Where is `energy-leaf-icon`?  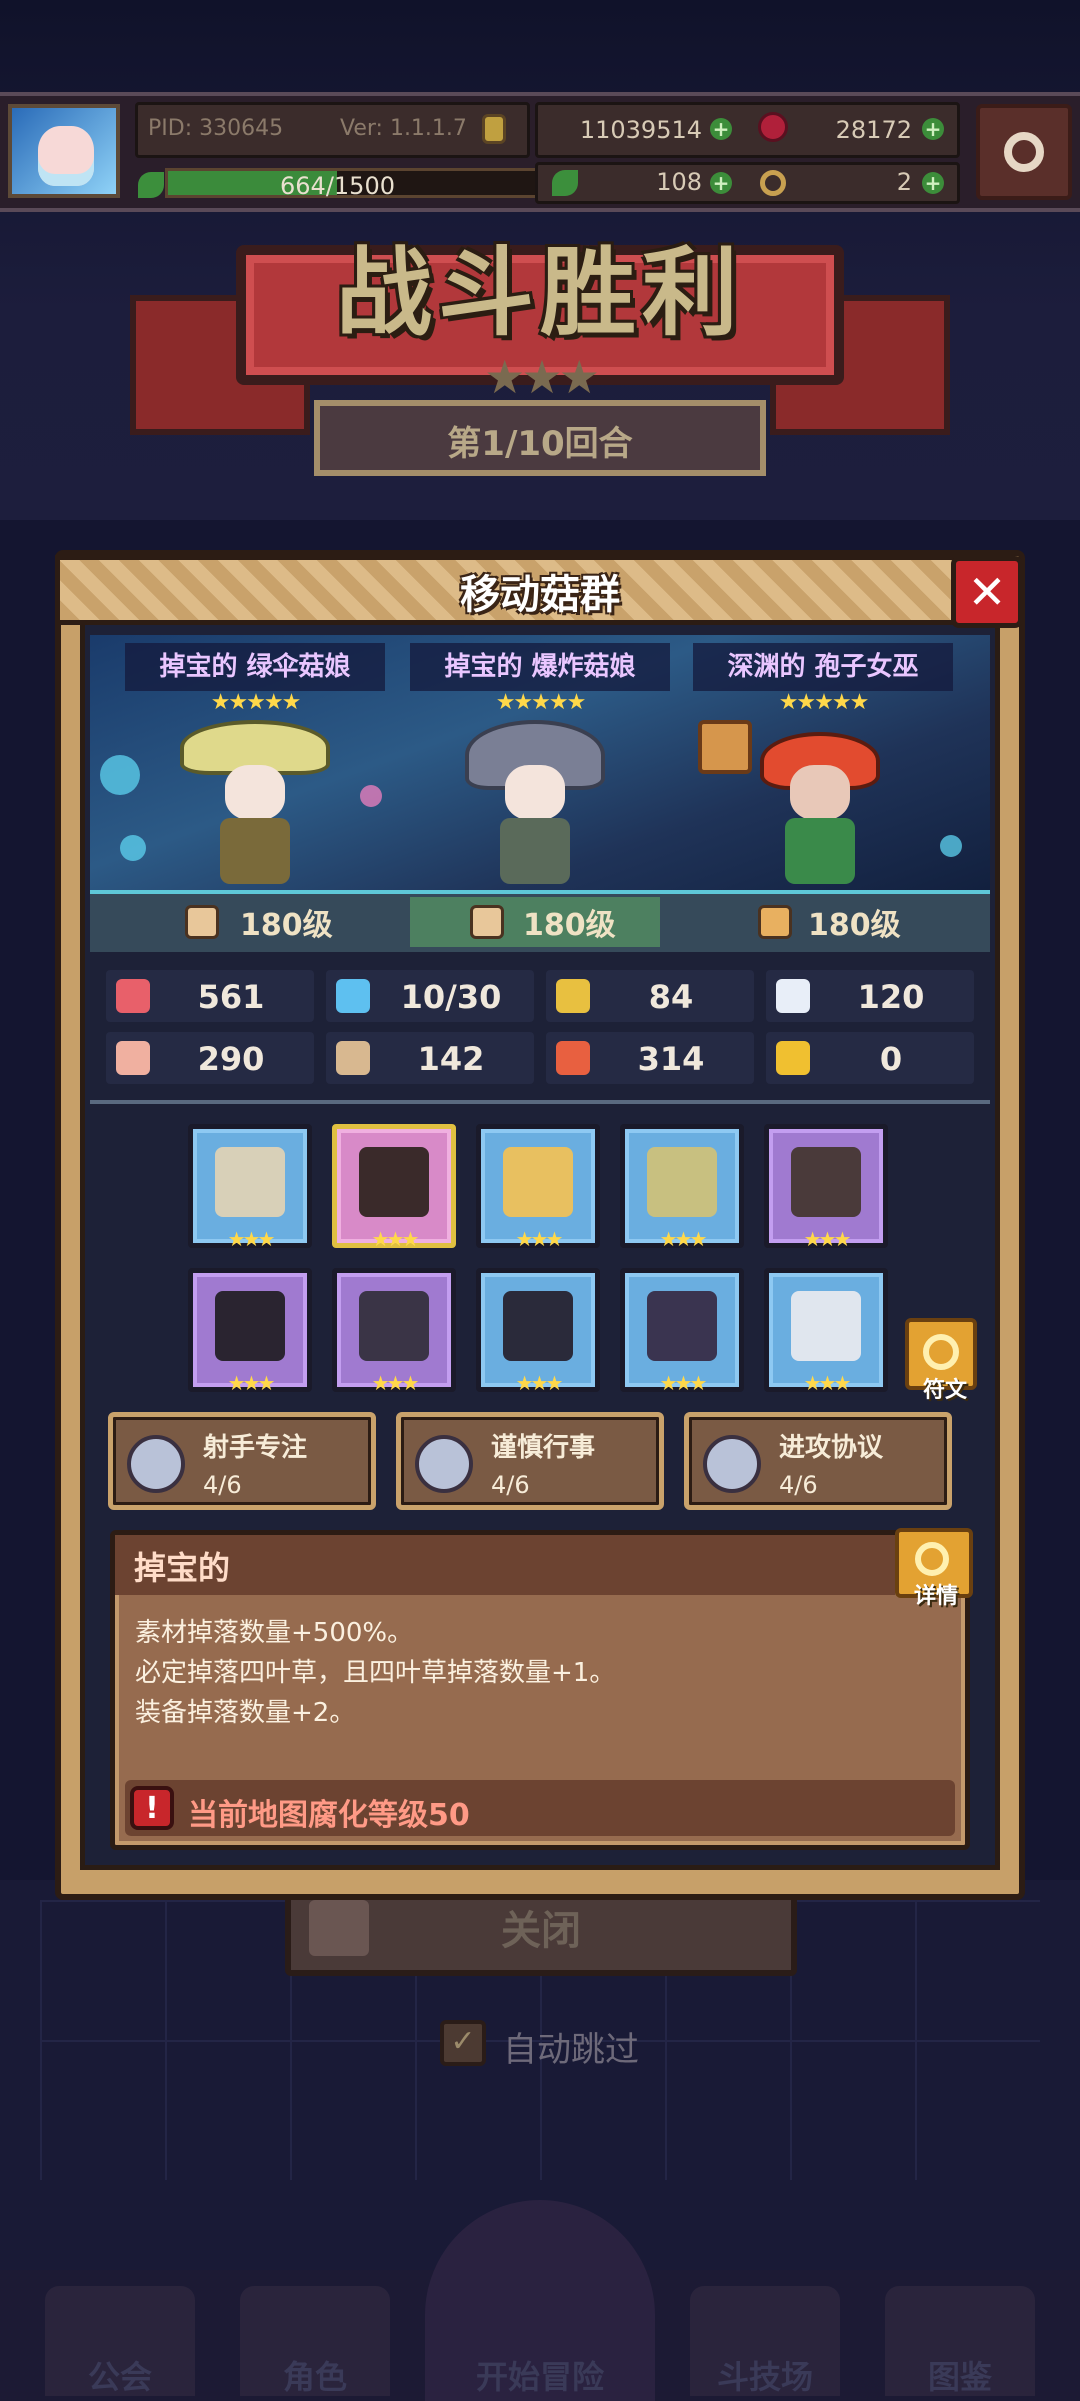 energy-leaf-icon is located at coordinates (151, 185).